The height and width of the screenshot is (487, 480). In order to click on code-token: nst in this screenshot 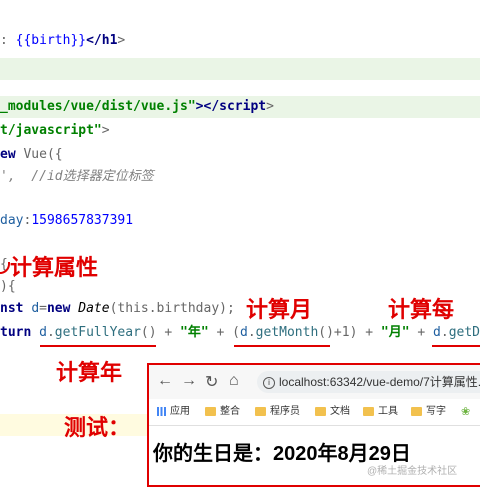, I will do `click(16, 308)`.